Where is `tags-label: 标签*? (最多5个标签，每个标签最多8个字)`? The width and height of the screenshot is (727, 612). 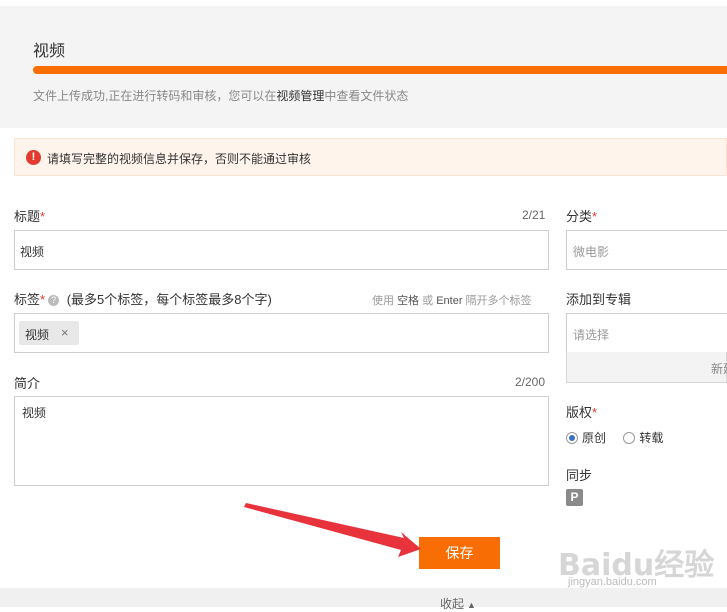 tags-label: 标签*? (最多5个标签，每个标签最多8个字) is located at coordinates (143, 298).